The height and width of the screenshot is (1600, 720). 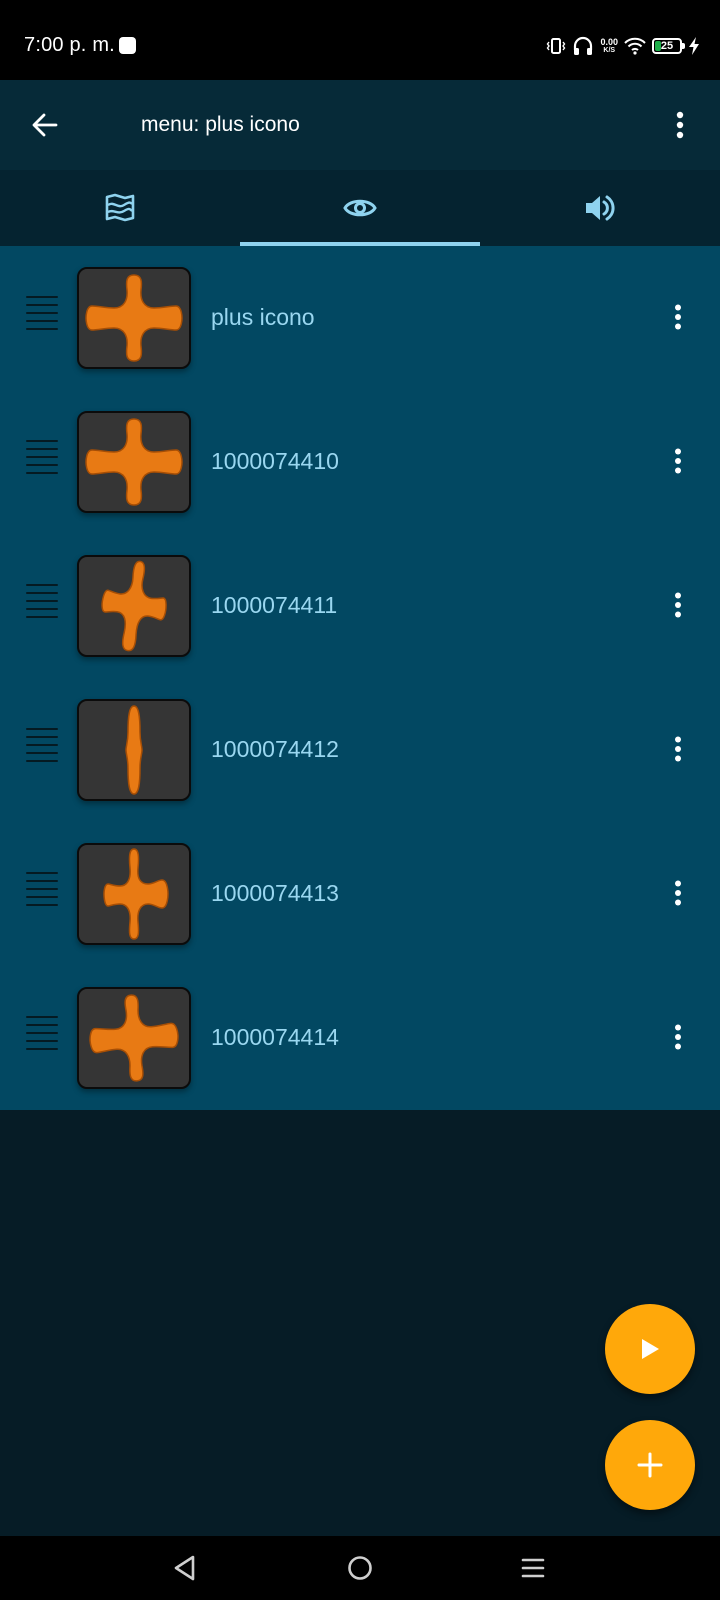 I want to click on system-nav-bar, so click(x=360, y=1568).